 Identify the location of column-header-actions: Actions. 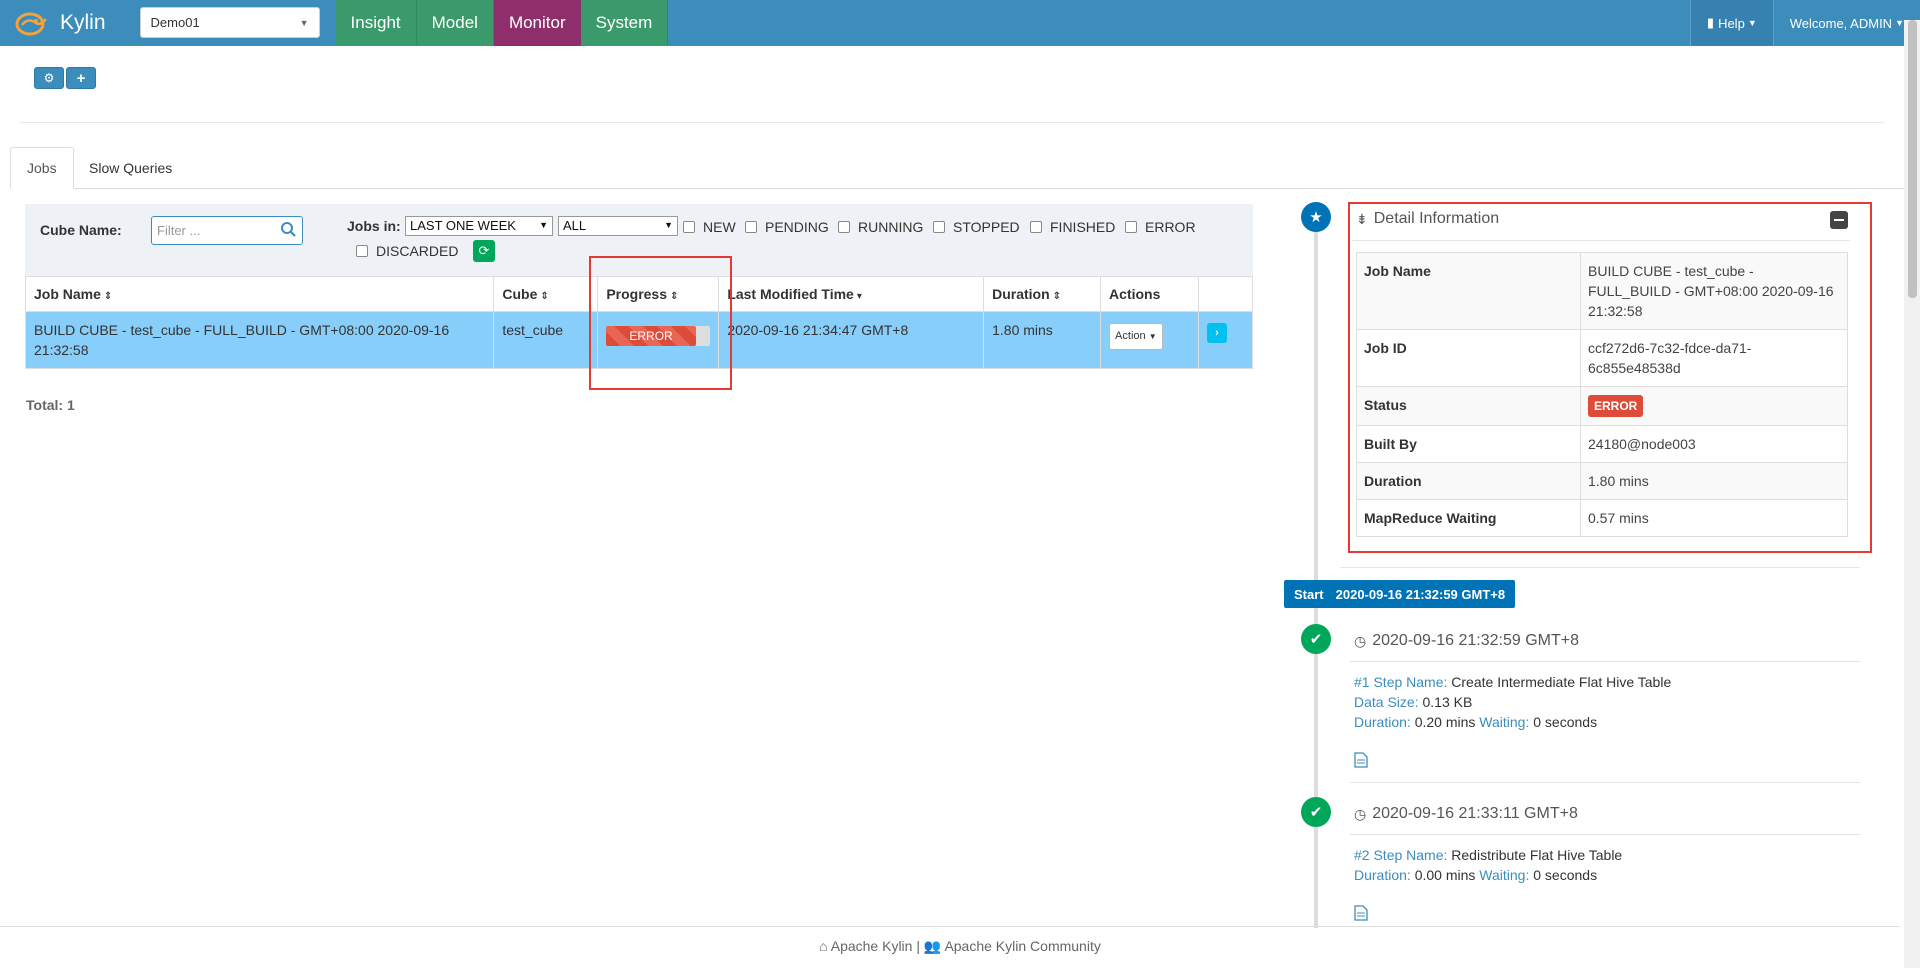
(1149, 294).